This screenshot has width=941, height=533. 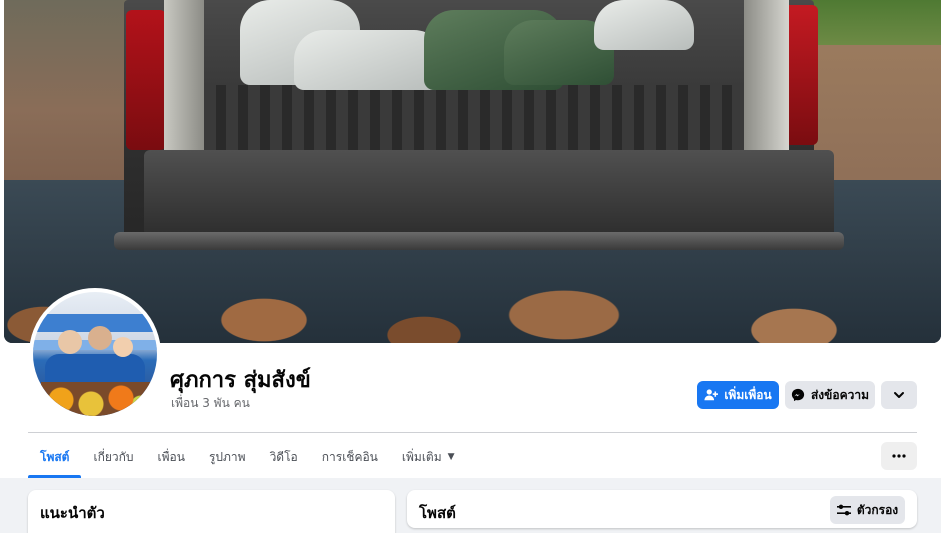 I want to click on posts-card: โพสต์ ตัวกรอง, so click(x=662, y=509).